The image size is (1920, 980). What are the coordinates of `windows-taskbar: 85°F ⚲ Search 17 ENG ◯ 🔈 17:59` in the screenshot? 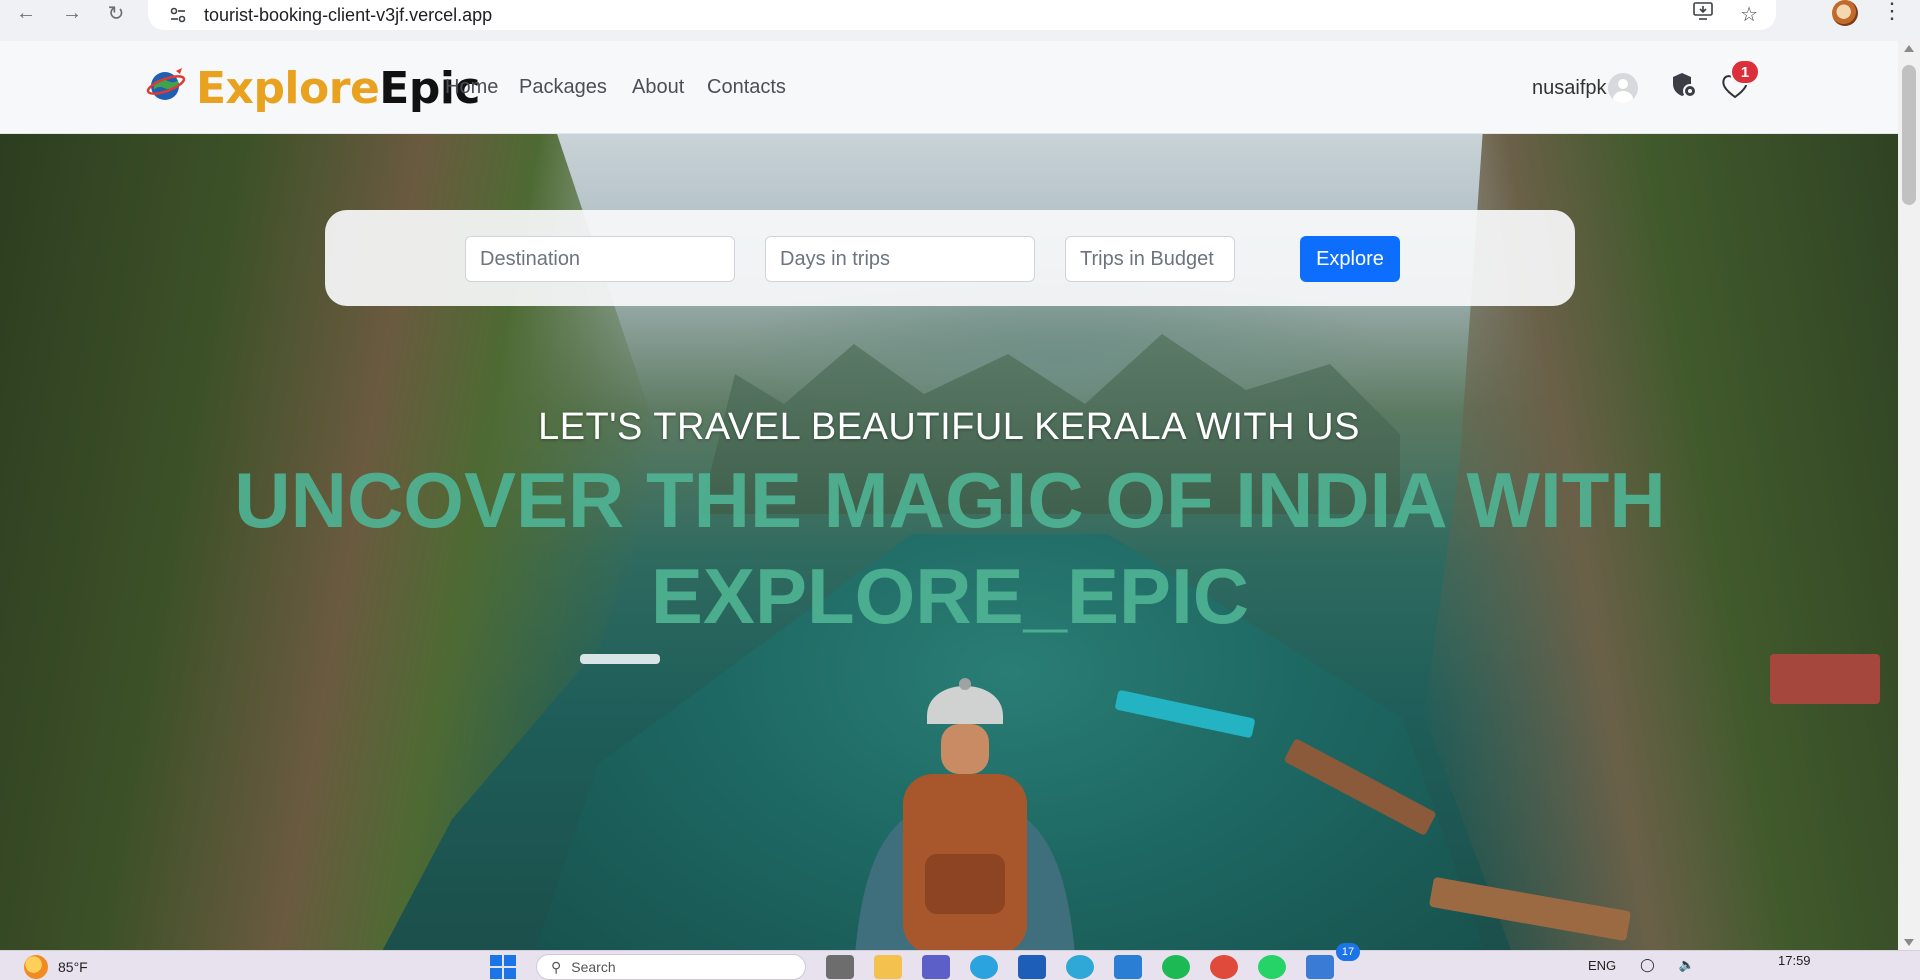 It's located at (960, 961).